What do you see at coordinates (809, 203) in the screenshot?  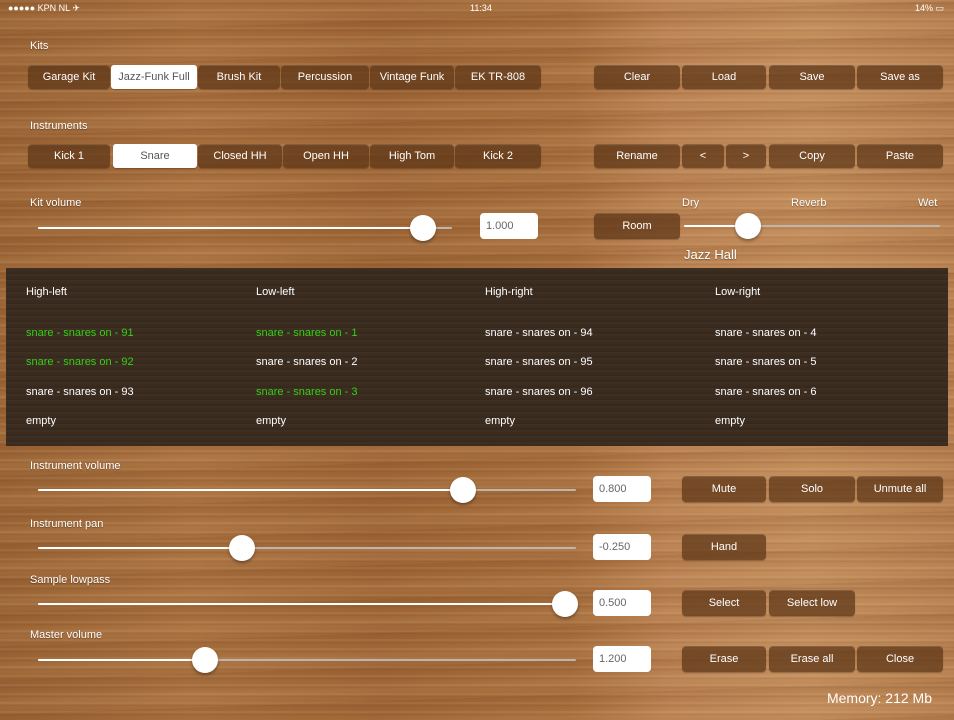 I see `reverb-label: Reverb` at bounding box center [809, 203].